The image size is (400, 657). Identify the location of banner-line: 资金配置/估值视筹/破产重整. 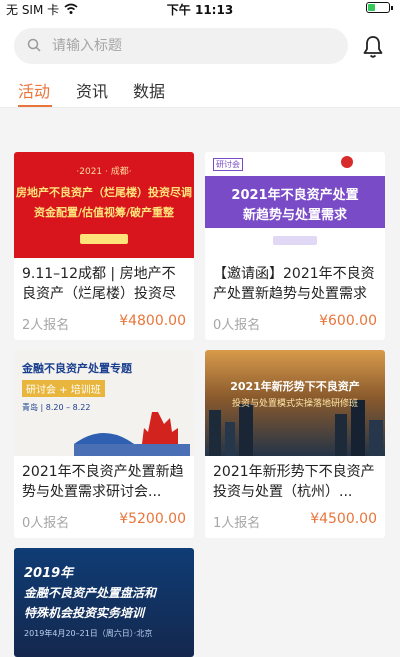
(104, 212).